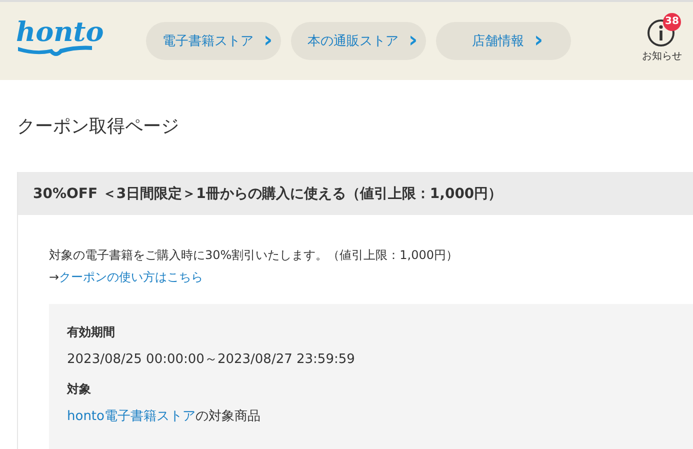 The height and width of the screenshot is (449, 693). What do you see at coordinates (503, 41) in the screenshot?
I see `nav-tab: 店舗情報 ›` at bounding box center [503, 41].